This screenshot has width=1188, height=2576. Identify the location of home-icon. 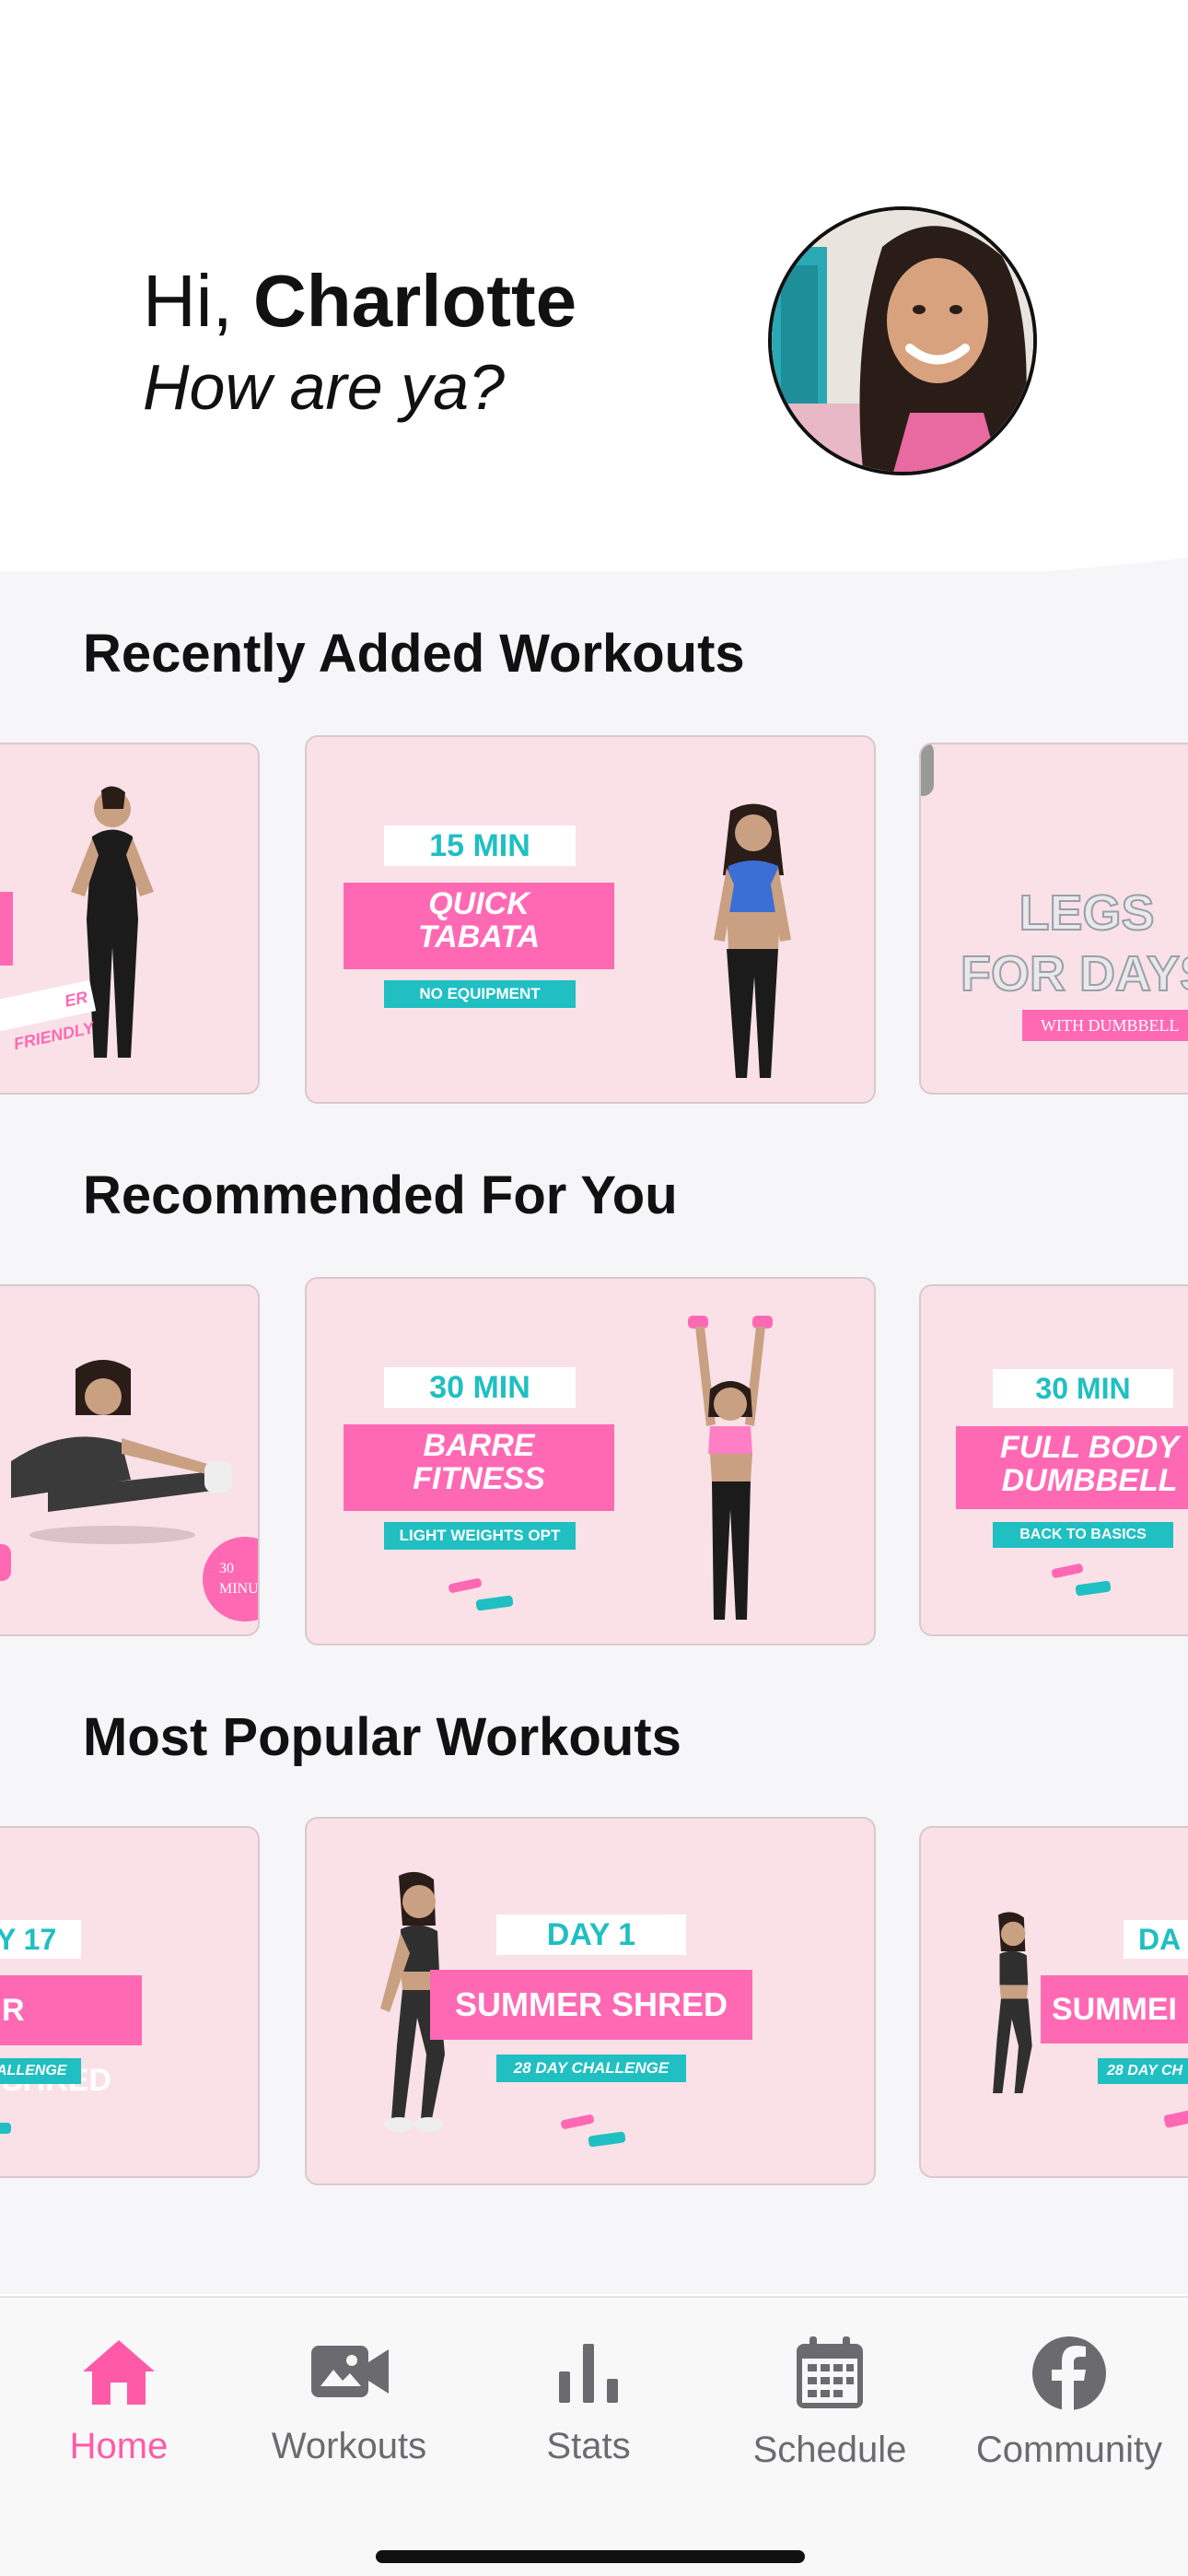
(119, 2372).